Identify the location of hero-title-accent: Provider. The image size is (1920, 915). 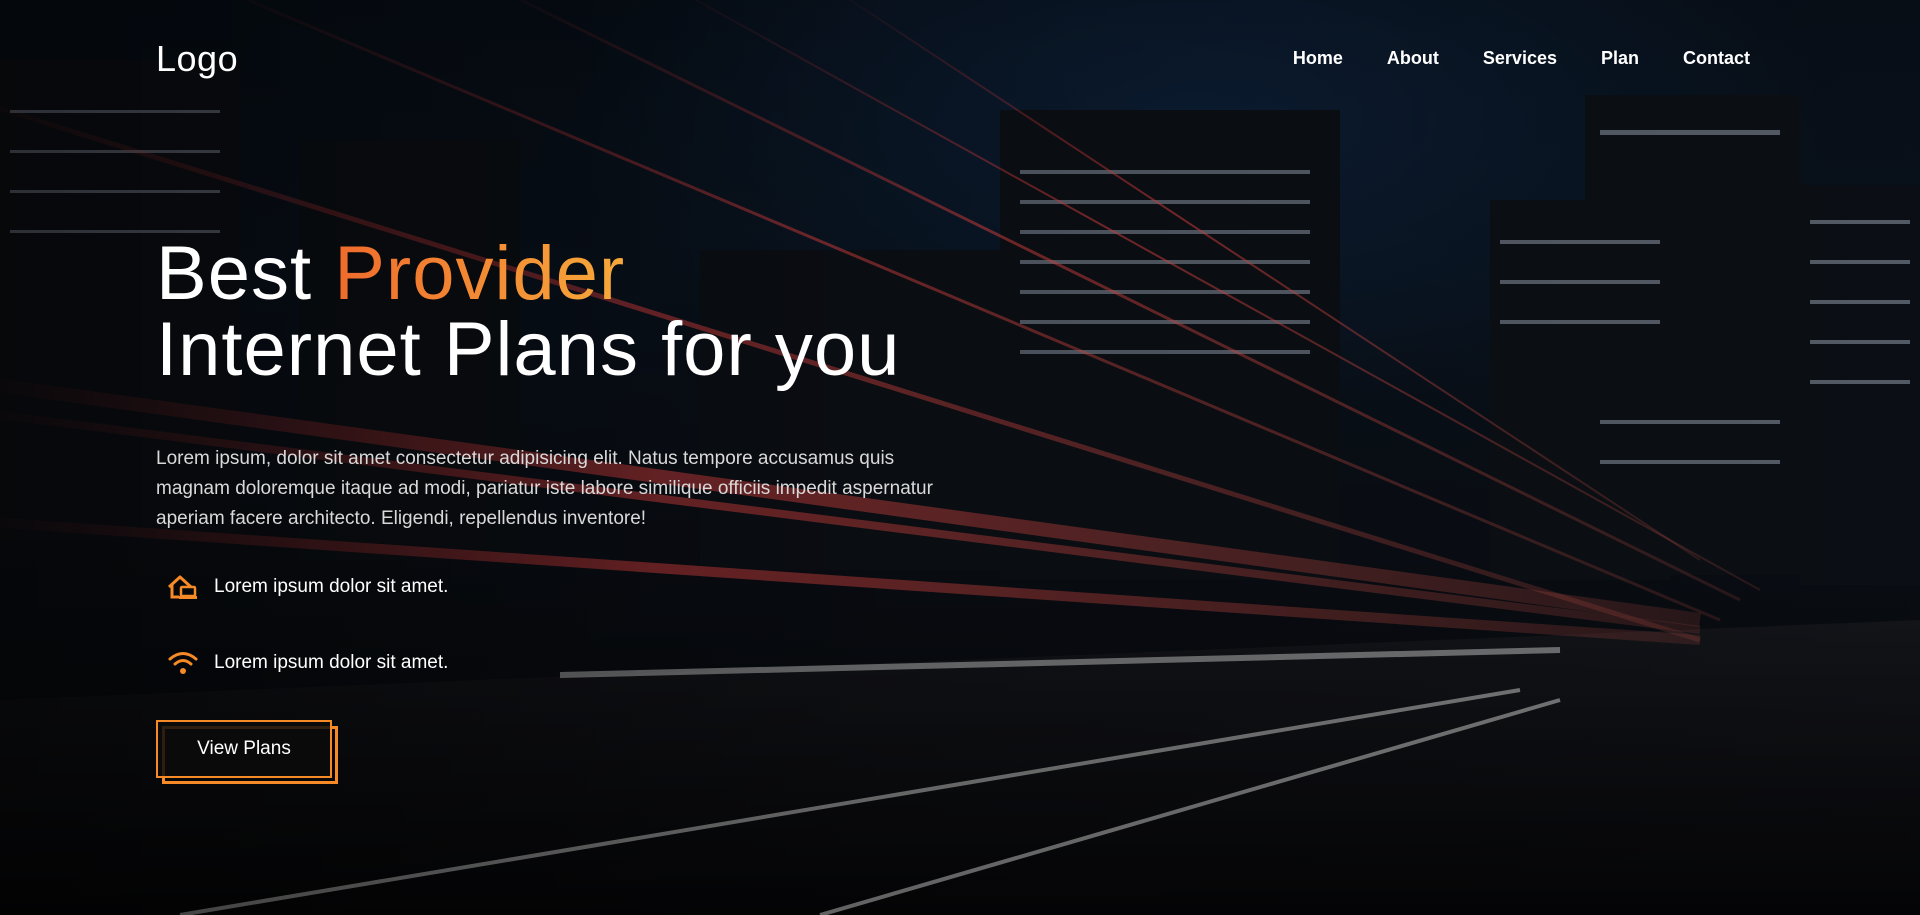
(480, 273).